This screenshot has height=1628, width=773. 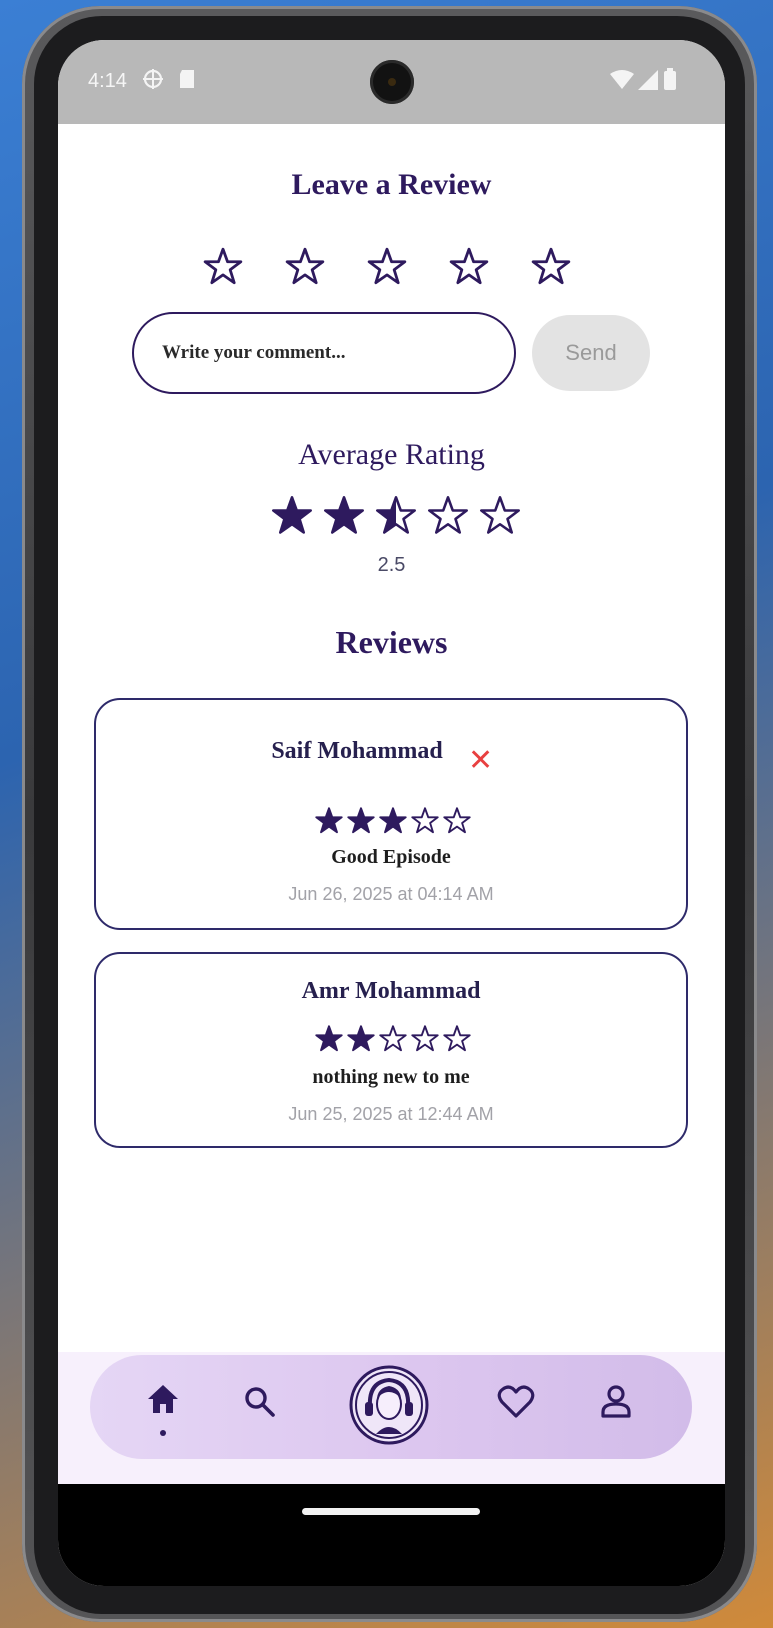 I want to click on delete-review-icon: ✕, so click(x=480, y=761).